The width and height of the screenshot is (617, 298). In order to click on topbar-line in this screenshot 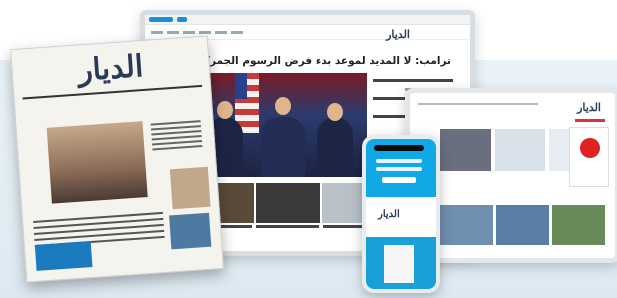, I will do `click(478, 104)`.